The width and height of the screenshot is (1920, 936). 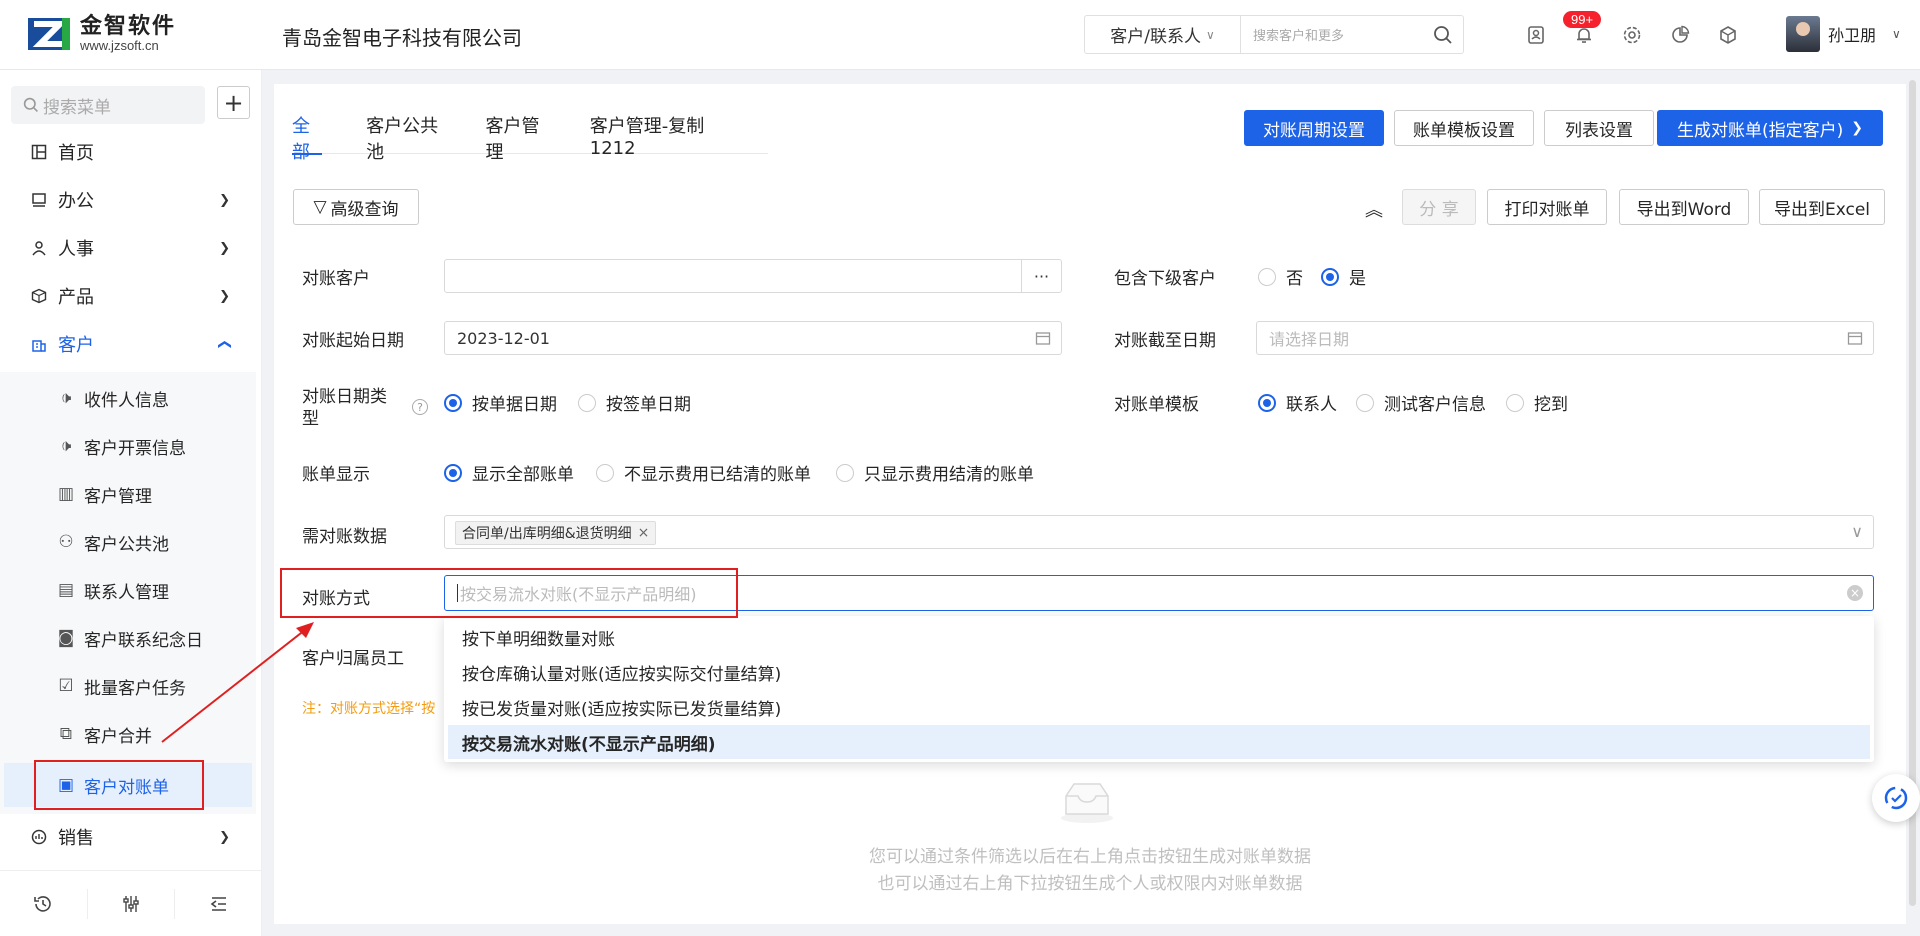 I want to click on gear-icon, so click(x=1632, y=35).